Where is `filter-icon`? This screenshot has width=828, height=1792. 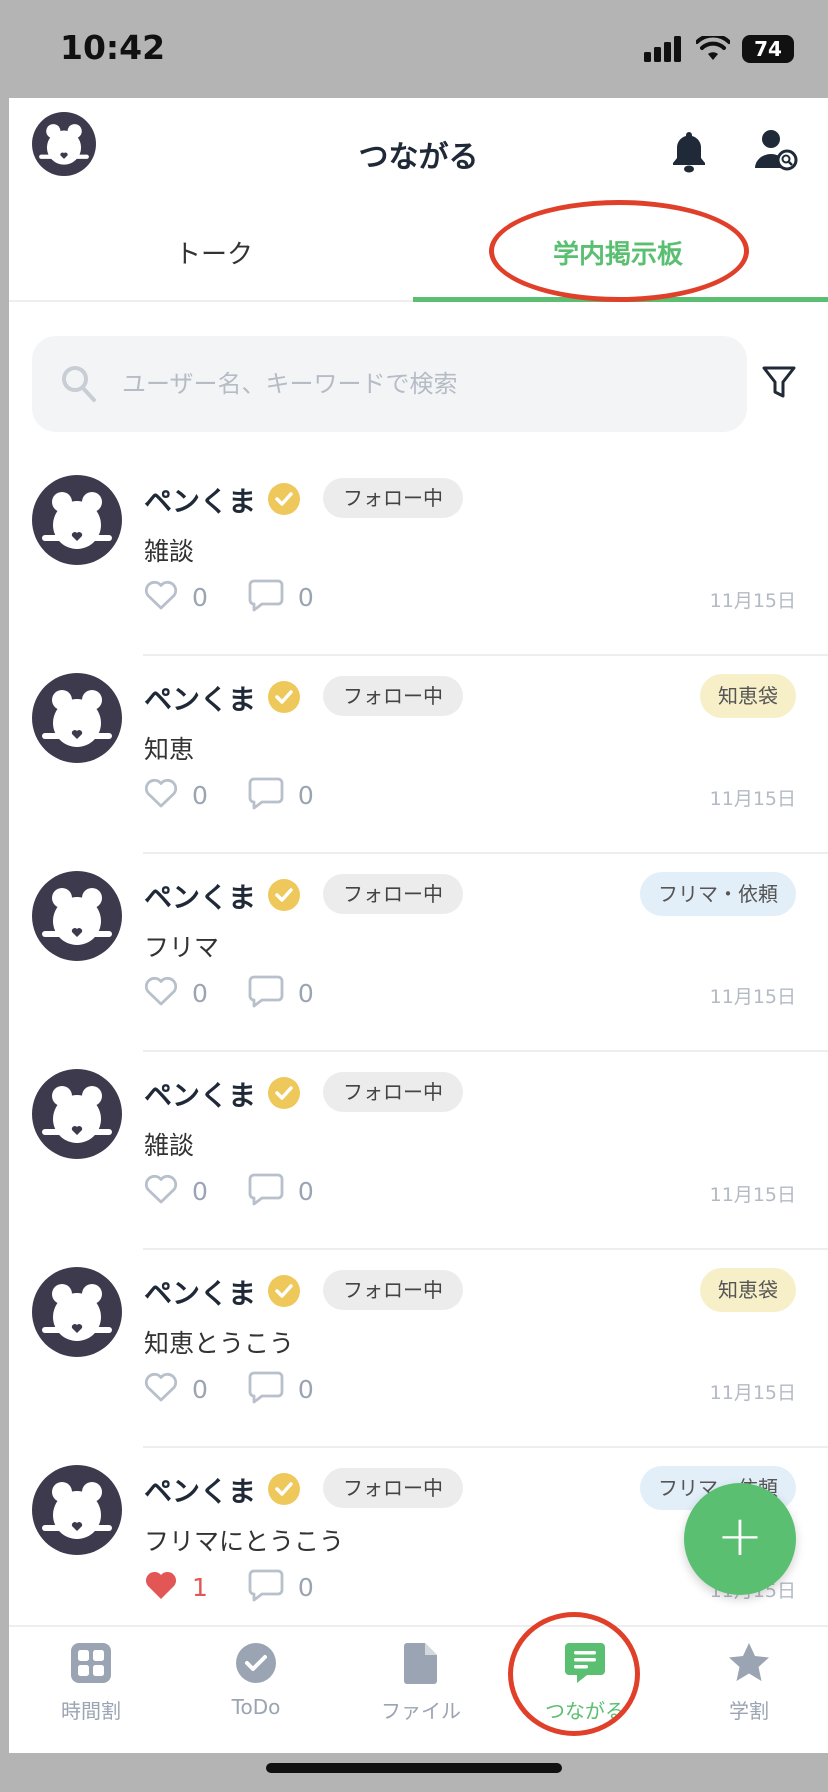
filter-icon is located at coordinates (779, 383).